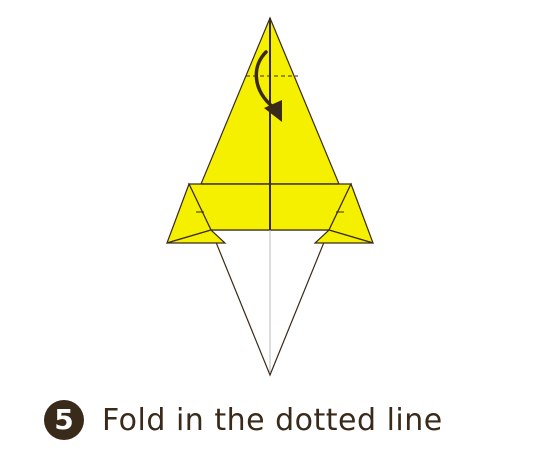  I want to click on instruction-caption: 5 Fold in the dotted line, so click(243, 420).